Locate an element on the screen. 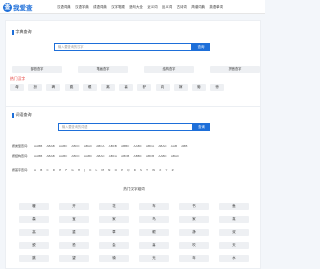 The height and width of the screenshot is (269, 320). hot-word-cell: 蜕 is located at coordinates (34, 245).